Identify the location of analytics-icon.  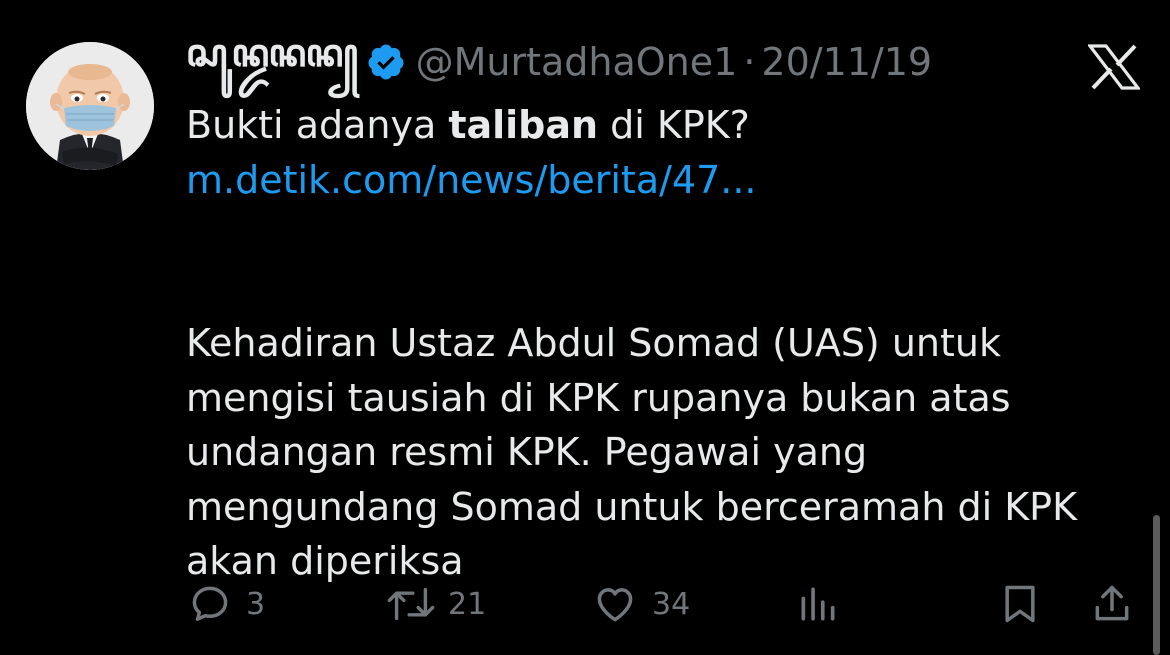
(818, 604).